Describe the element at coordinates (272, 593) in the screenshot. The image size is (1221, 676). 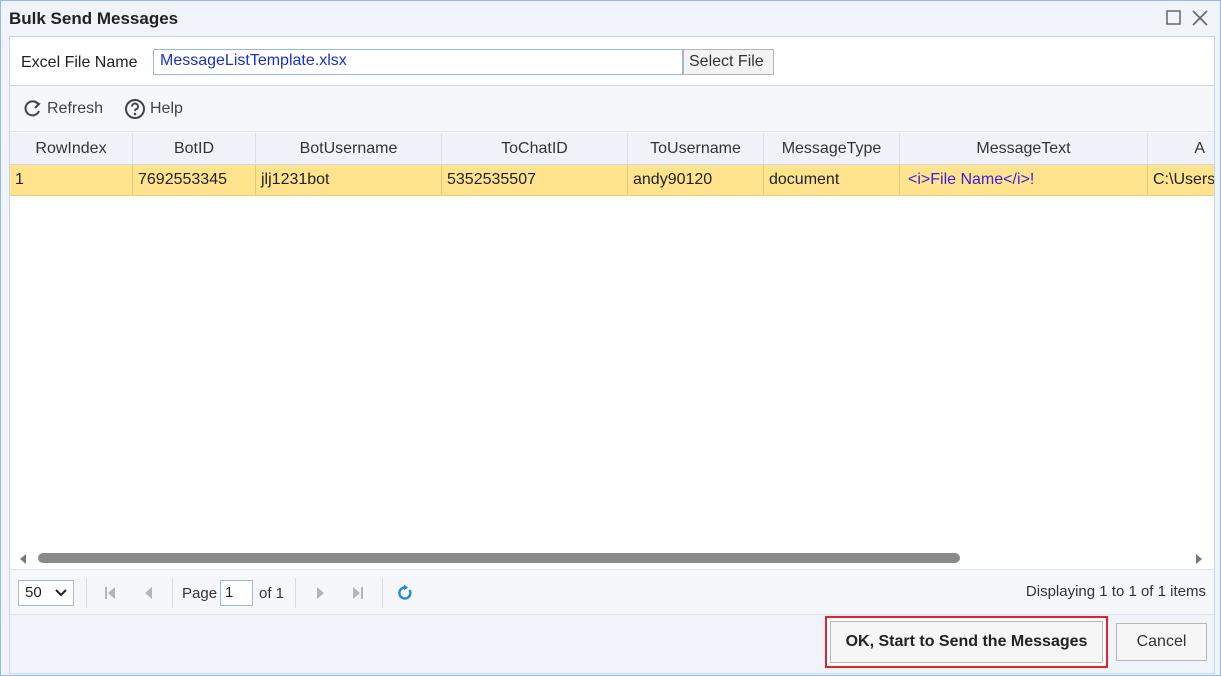
I see `page-count-label: of 1` at that location.